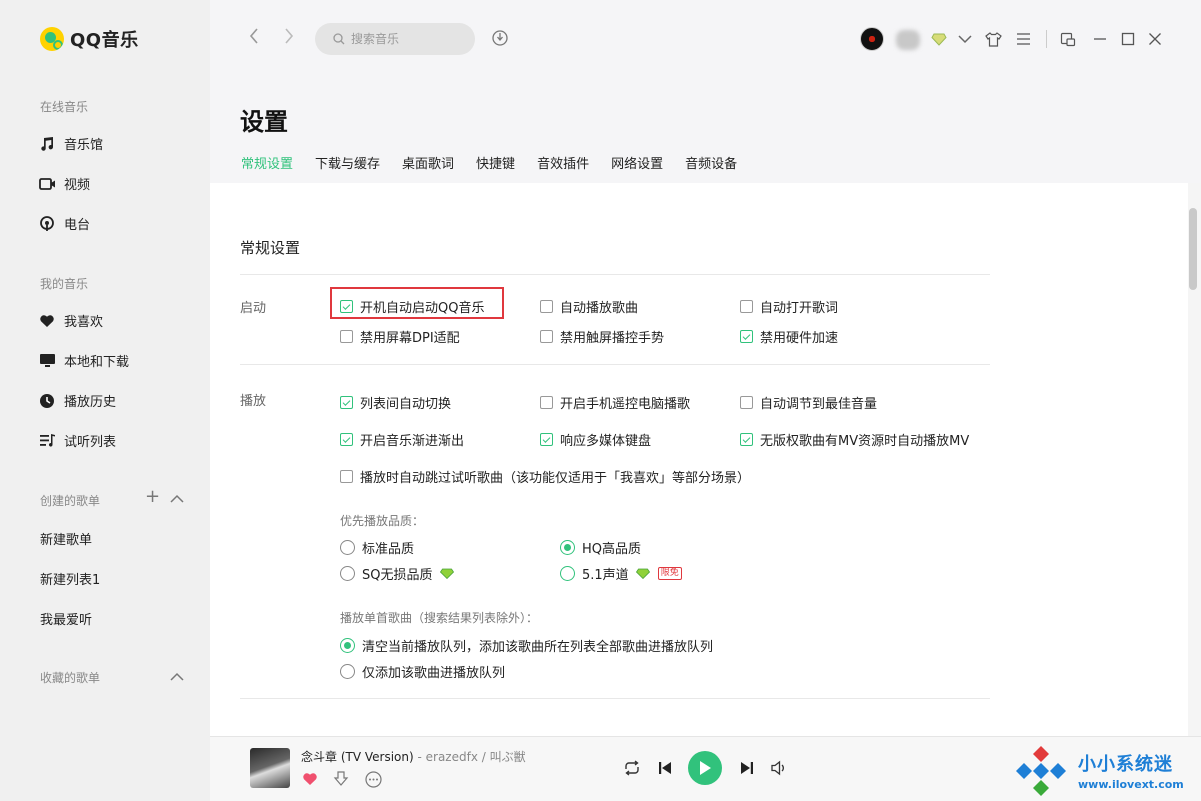 This screenshot has height=801, width=1201. What do you see at coordinates (1128, 39) in the screenshot?
I see `maximize-icon` at bounding box center [1128, 39].